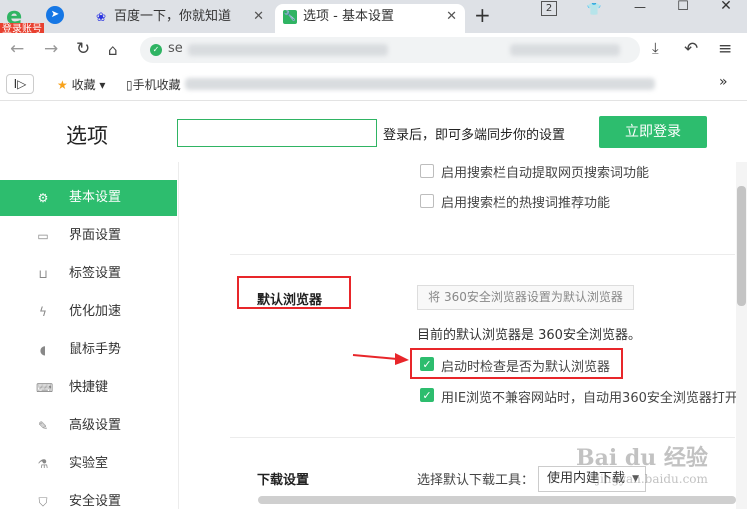 The image size is (747, 509). Describe the element at coordinates (156, 50) in the screenshot. I see `secure-shield-icon: ✓` at that location.